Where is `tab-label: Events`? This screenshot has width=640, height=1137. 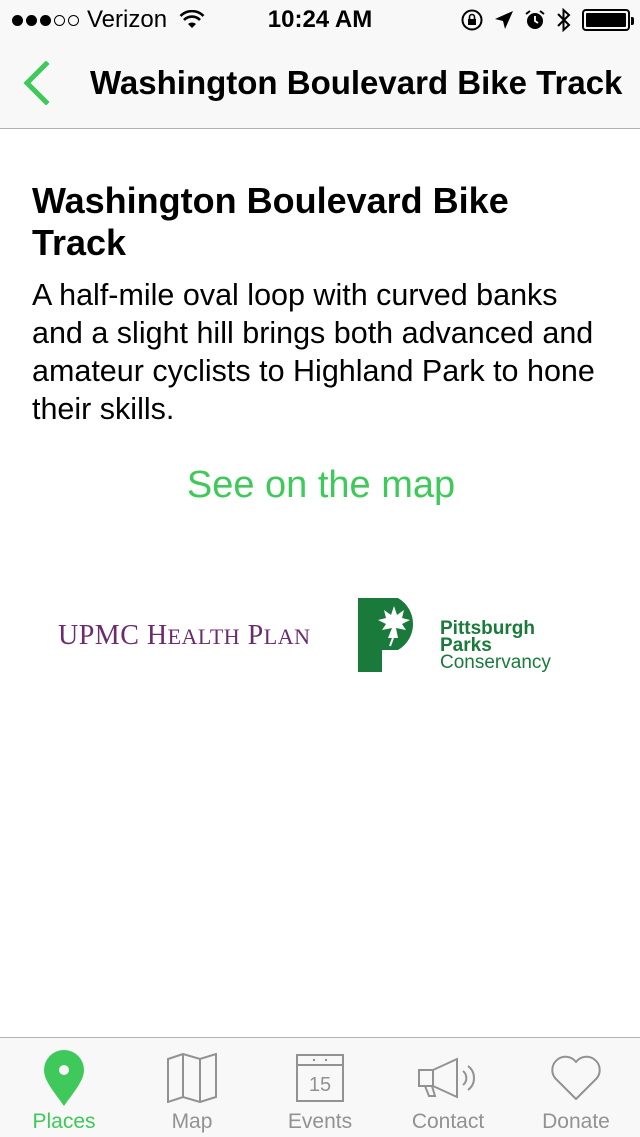 tab-label: Events is located at coordinates (320, 1121).